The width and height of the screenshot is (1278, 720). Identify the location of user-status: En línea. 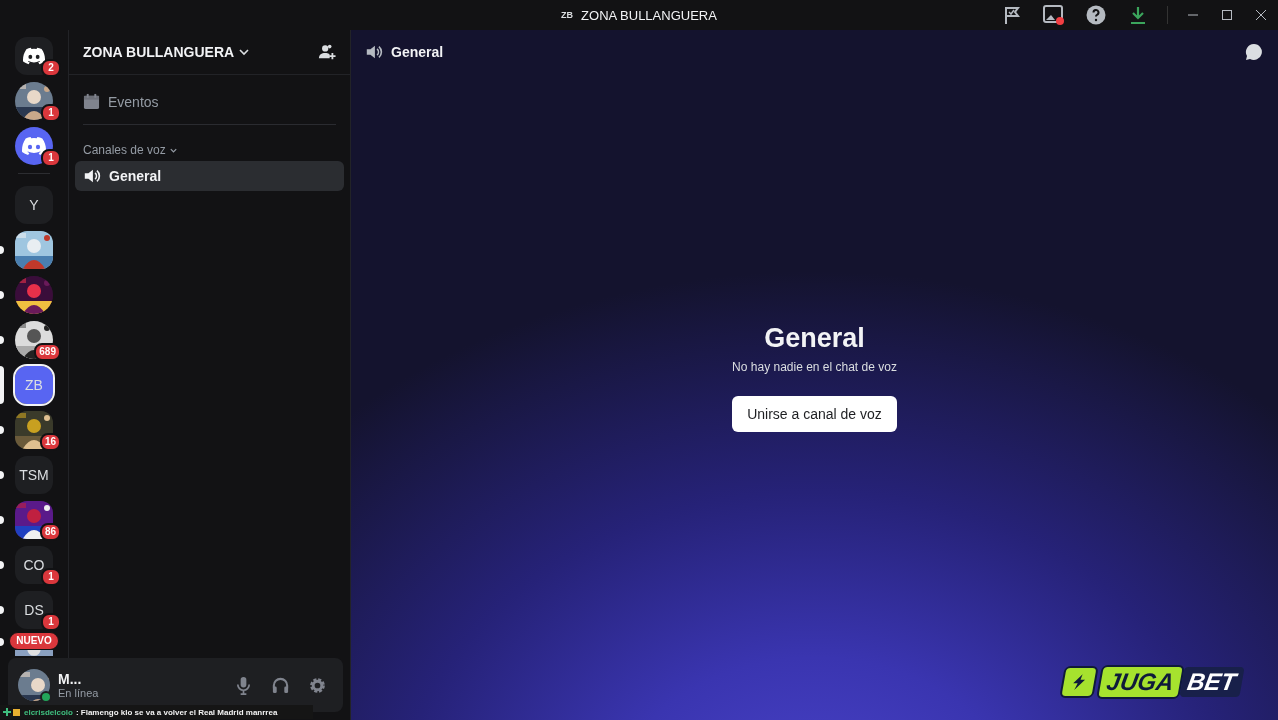
(78, 693).